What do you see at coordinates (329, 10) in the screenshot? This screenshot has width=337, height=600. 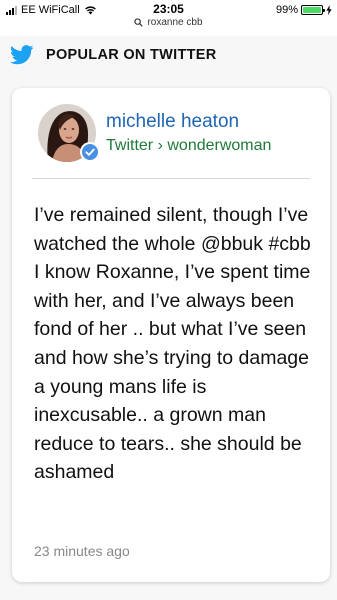 I see `charging-icon` at bounding box center [329, 10].